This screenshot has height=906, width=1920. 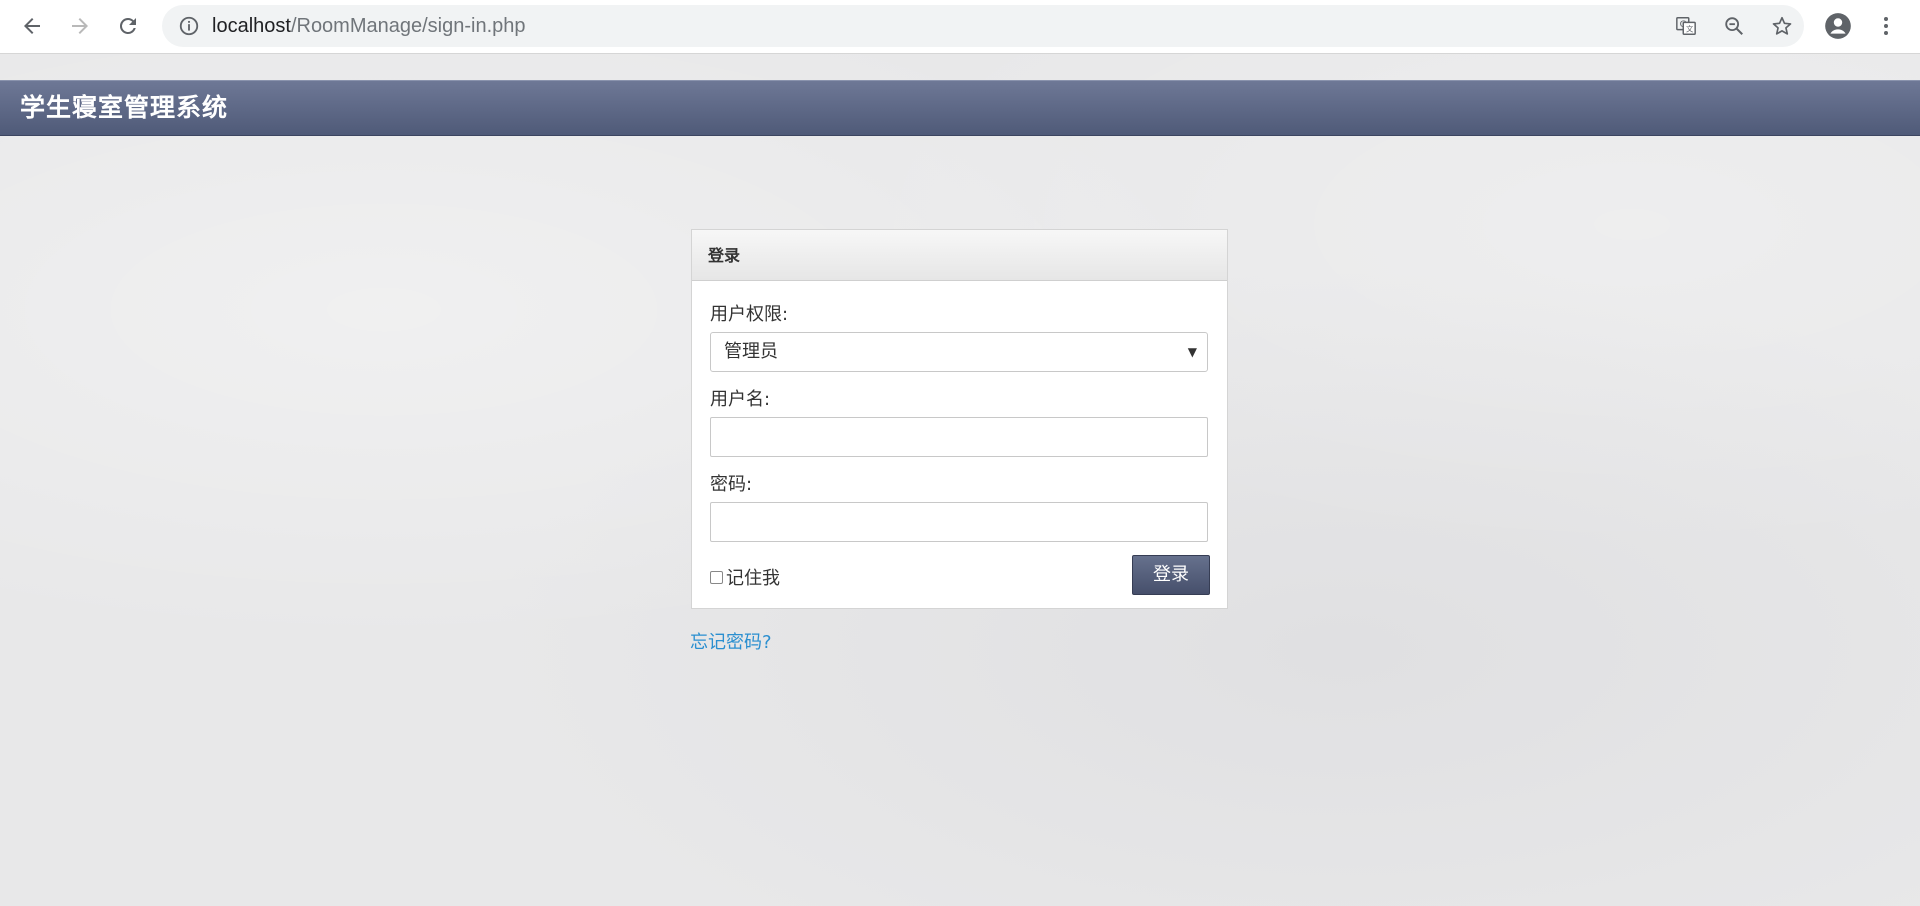 I want to click on address-bar: localhost/RoomManage/sign-in.php G文, so click(x=983, y=26).